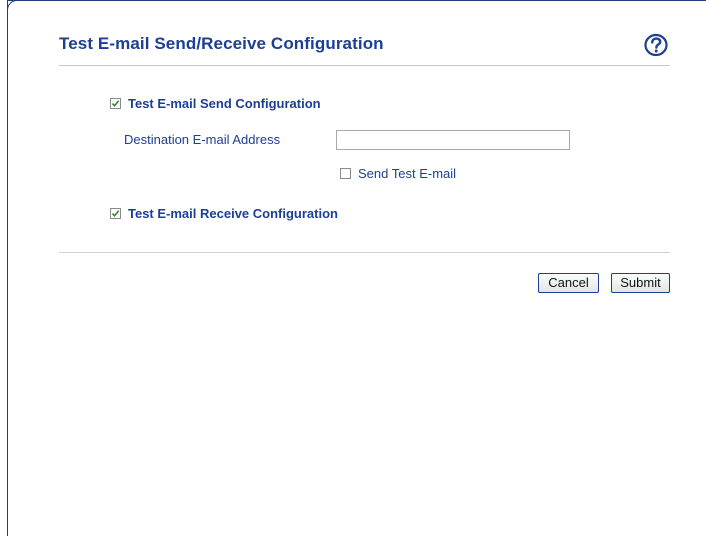 This screenshot has width=706, height=536. I want to click on frame-top-border, so click(356, 0).